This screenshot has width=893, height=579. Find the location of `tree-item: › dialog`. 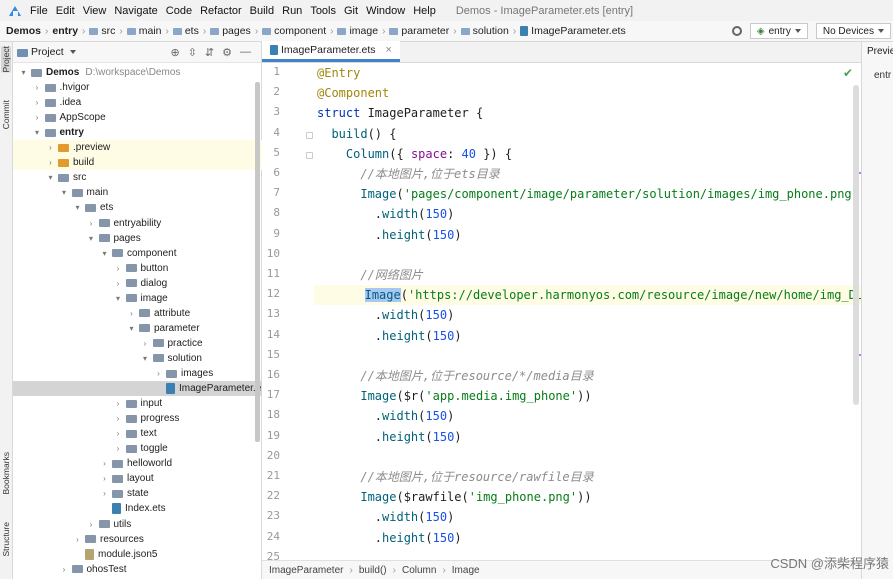

tree-item: › dialog is located at coordinates (137, 283).